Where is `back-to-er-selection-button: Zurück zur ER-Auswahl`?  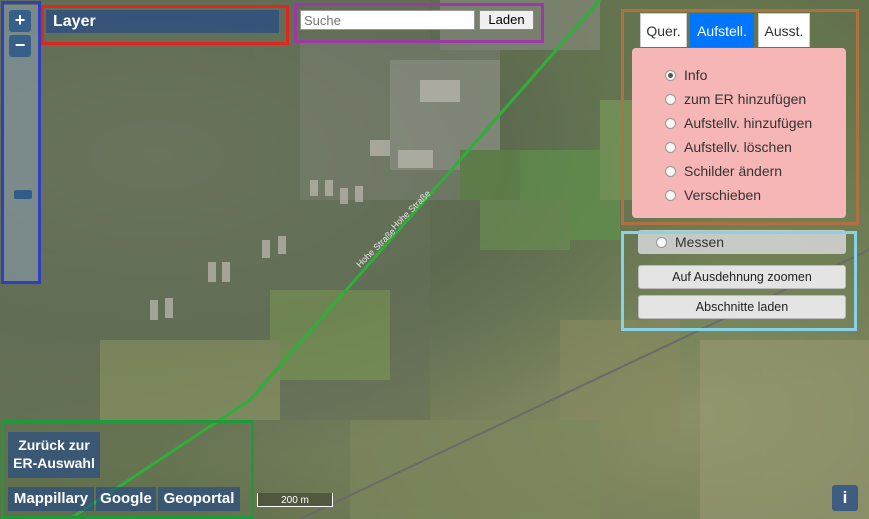 back-to-er-selection-button: Zurück zur ER-Auswahl is located at coordinates (54, 455).